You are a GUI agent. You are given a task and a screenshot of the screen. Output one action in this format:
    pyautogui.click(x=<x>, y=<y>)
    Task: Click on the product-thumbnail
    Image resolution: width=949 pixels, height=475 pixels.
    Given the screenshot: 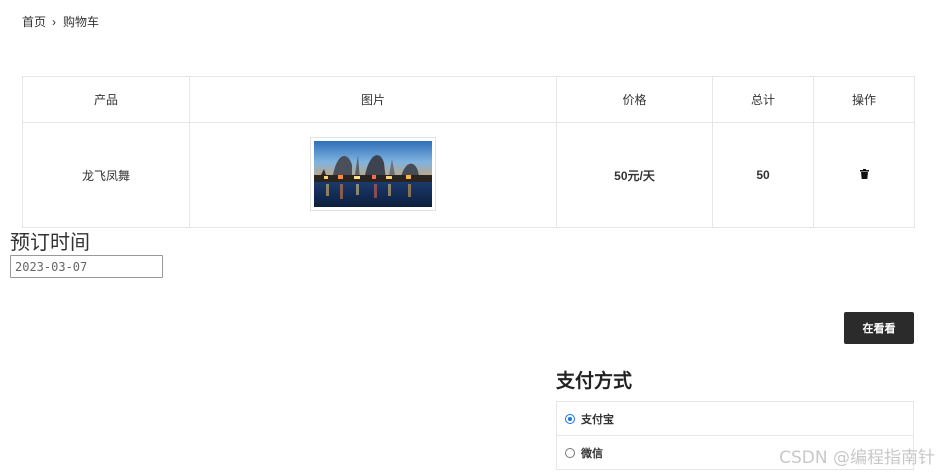 What is the action you would take?
    pyautogui.click(x=373, y=173)
    